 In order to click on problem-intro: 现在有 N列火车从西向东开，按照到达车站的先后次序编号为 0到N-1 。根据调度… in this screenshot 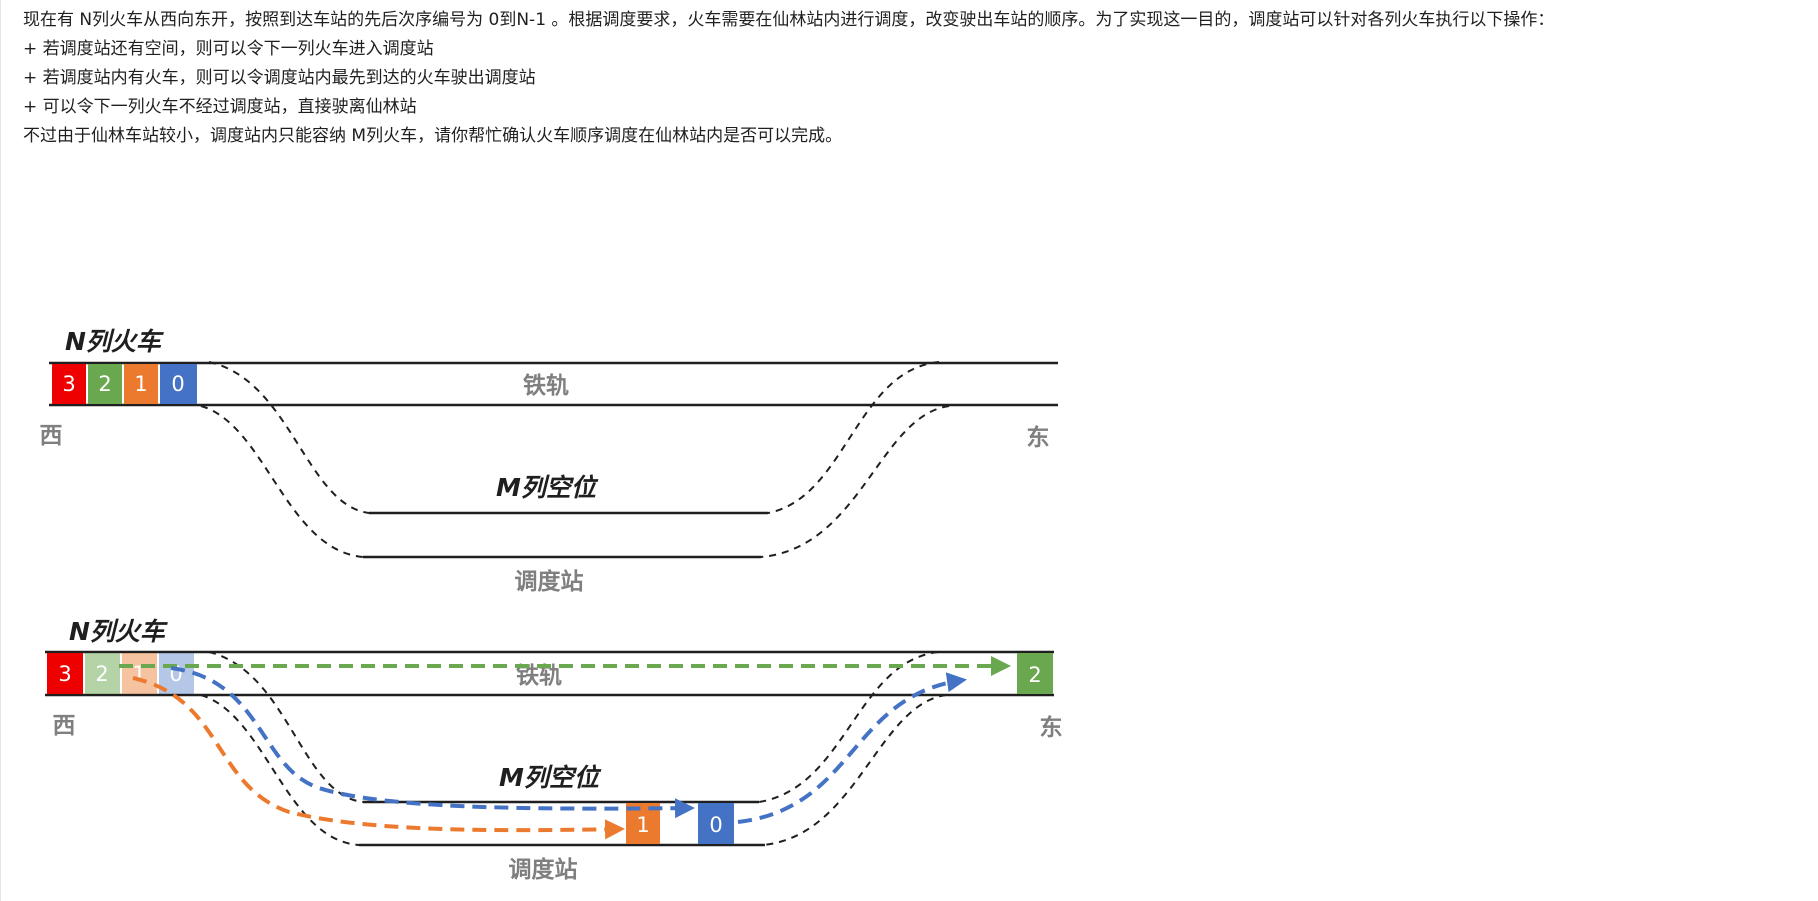, I will do `click(789, 20)`.